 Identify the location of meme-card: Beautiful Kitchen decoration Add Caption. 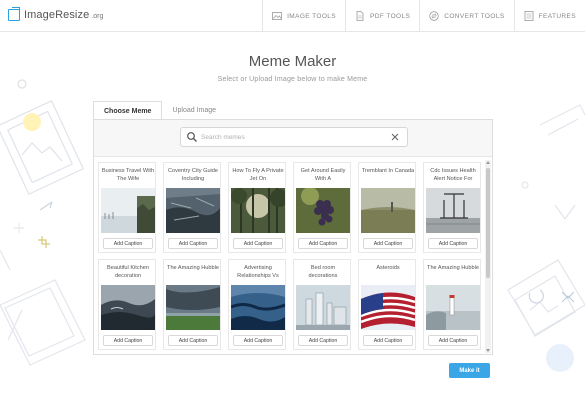
(127, 304).